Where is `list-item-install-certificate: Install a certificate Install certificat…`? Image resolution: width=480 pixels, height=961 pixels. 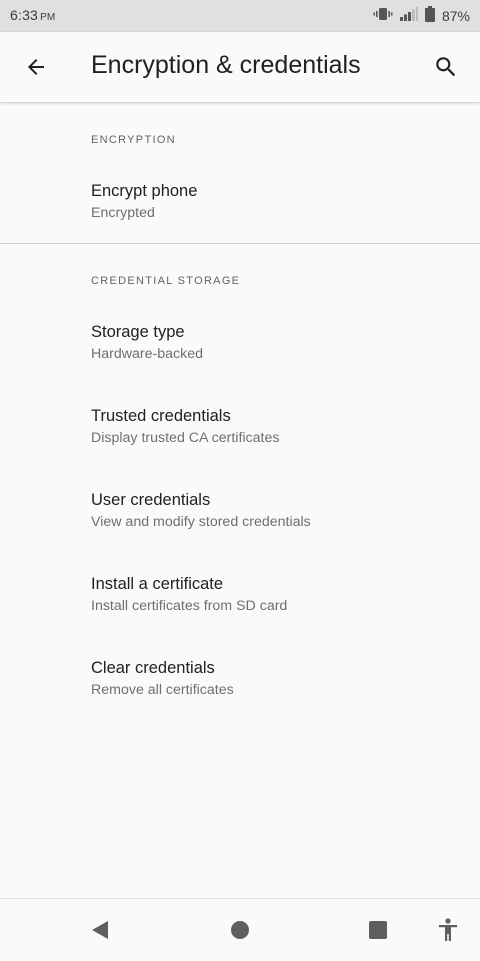
list-item-install-certificate: Install a certificate Install certificat… is located at coordinates (240, 595).